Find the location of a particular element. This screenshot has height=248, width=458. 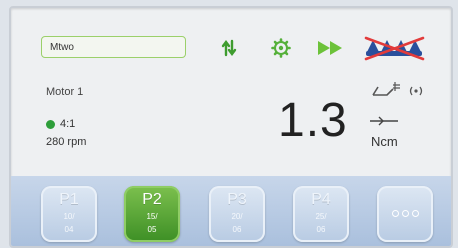

program-size: 20/ is located at coordinates (237, 216).